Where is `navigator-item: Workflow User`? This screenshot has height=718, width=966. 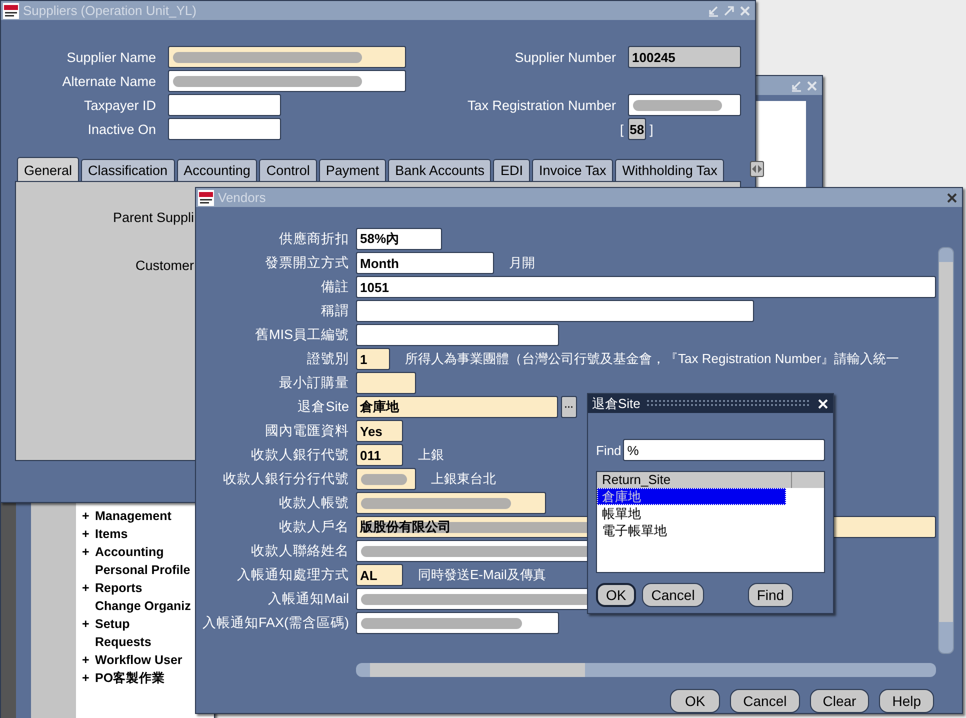 navigator-item: Workflow User is located at coordinates (138, 660).